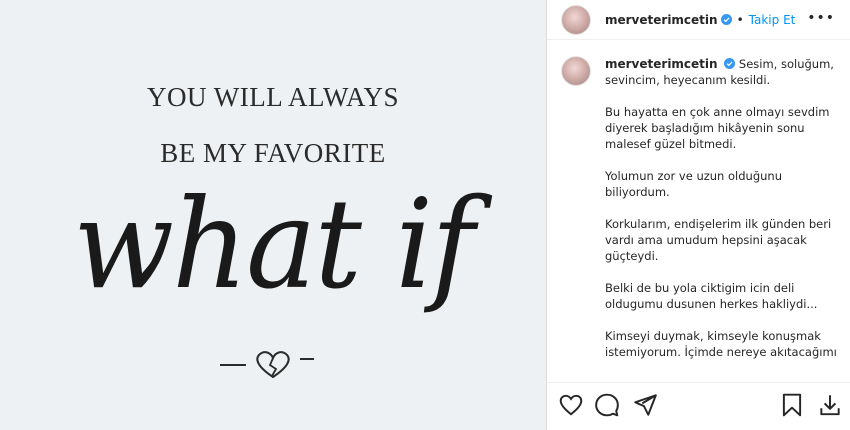 The width and height of the screenshot is (850, 430). I want to click on caption-paragraph: Yolumun zor ve uzun olduğunu biliyordum., so click(693, 184).